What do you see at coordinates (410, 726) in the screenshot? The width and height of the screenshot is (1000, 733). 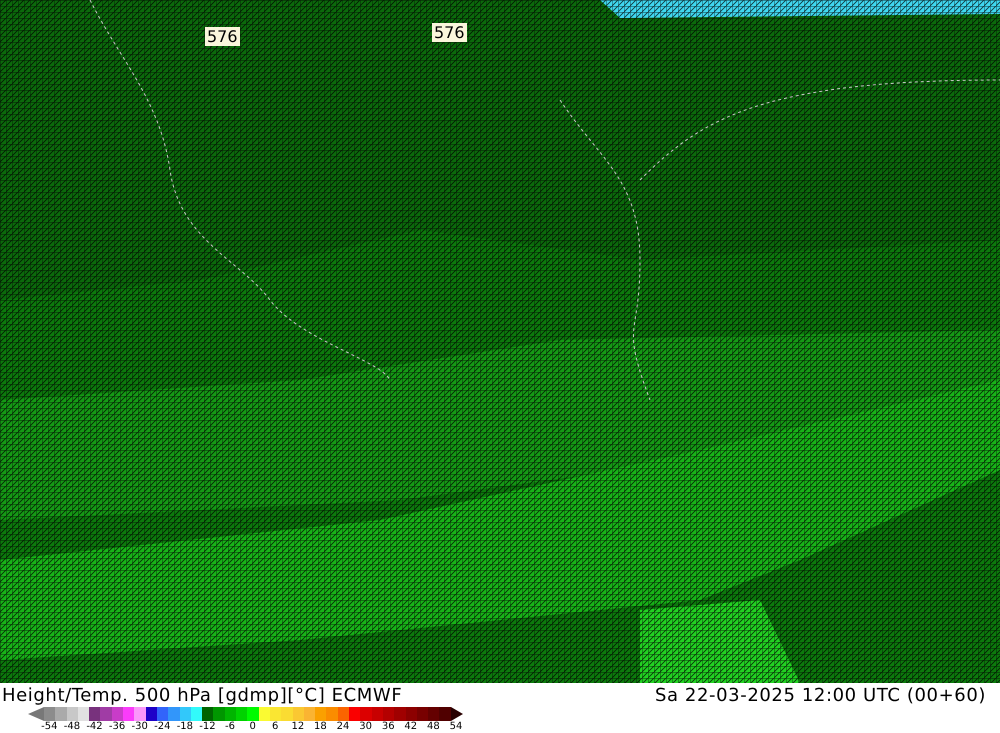 I see `legend-tick-label: 42` at bounding box center [410, 726].